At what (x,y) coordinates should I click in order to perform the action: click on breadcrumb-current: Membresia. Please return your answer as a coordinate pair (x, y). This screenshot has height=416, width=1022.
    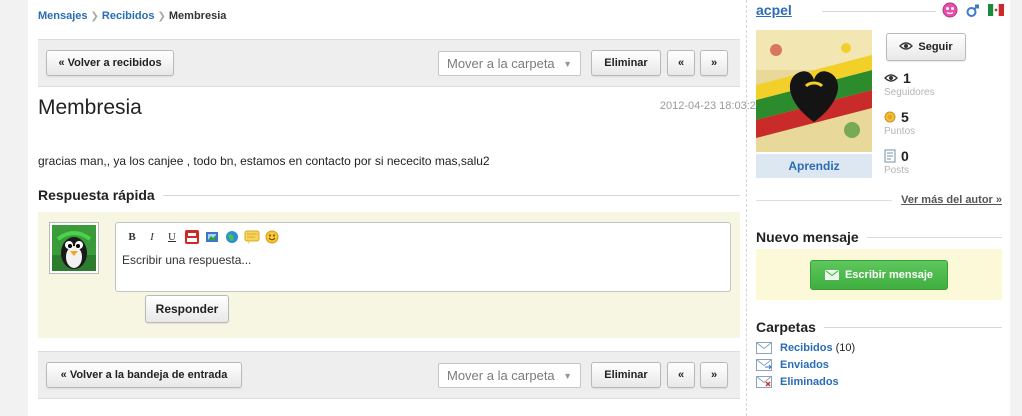
    Looking at the image, I should click on (197, 16).